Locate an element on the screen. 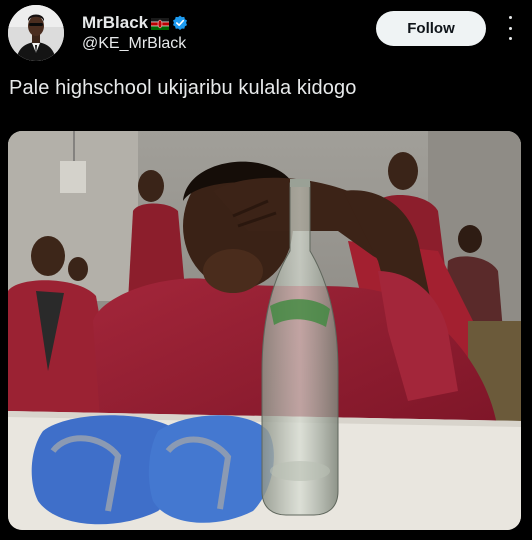 This screenshot has width=532, height=540. post-text: Pale highschool ukijaribu kulala kidogo is located at coordinates (183, 88).